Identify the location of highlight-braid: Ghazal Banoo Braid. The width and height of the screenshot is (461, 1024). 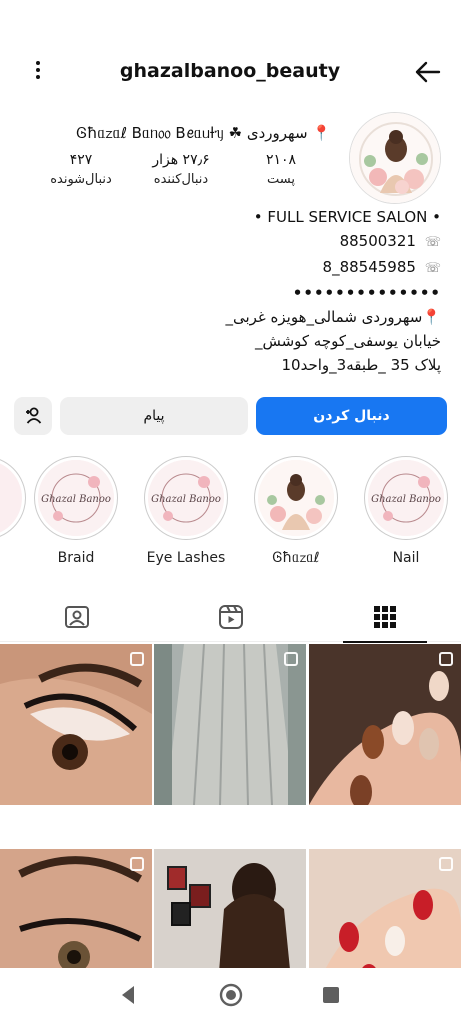
(76, 511).